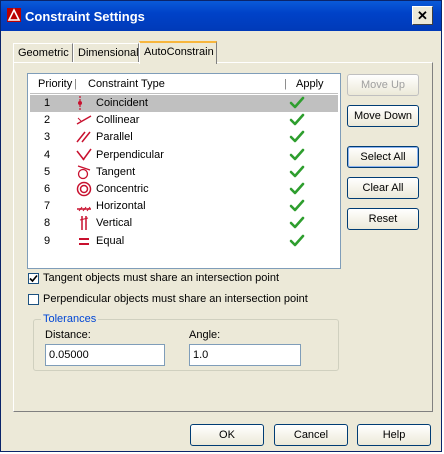 This screenshot has width=444, height=454. What do you see at coordinates (184, 103) in the screenshot?
I see `table-row: 1 Coincident` at bounding box center [184, 103].